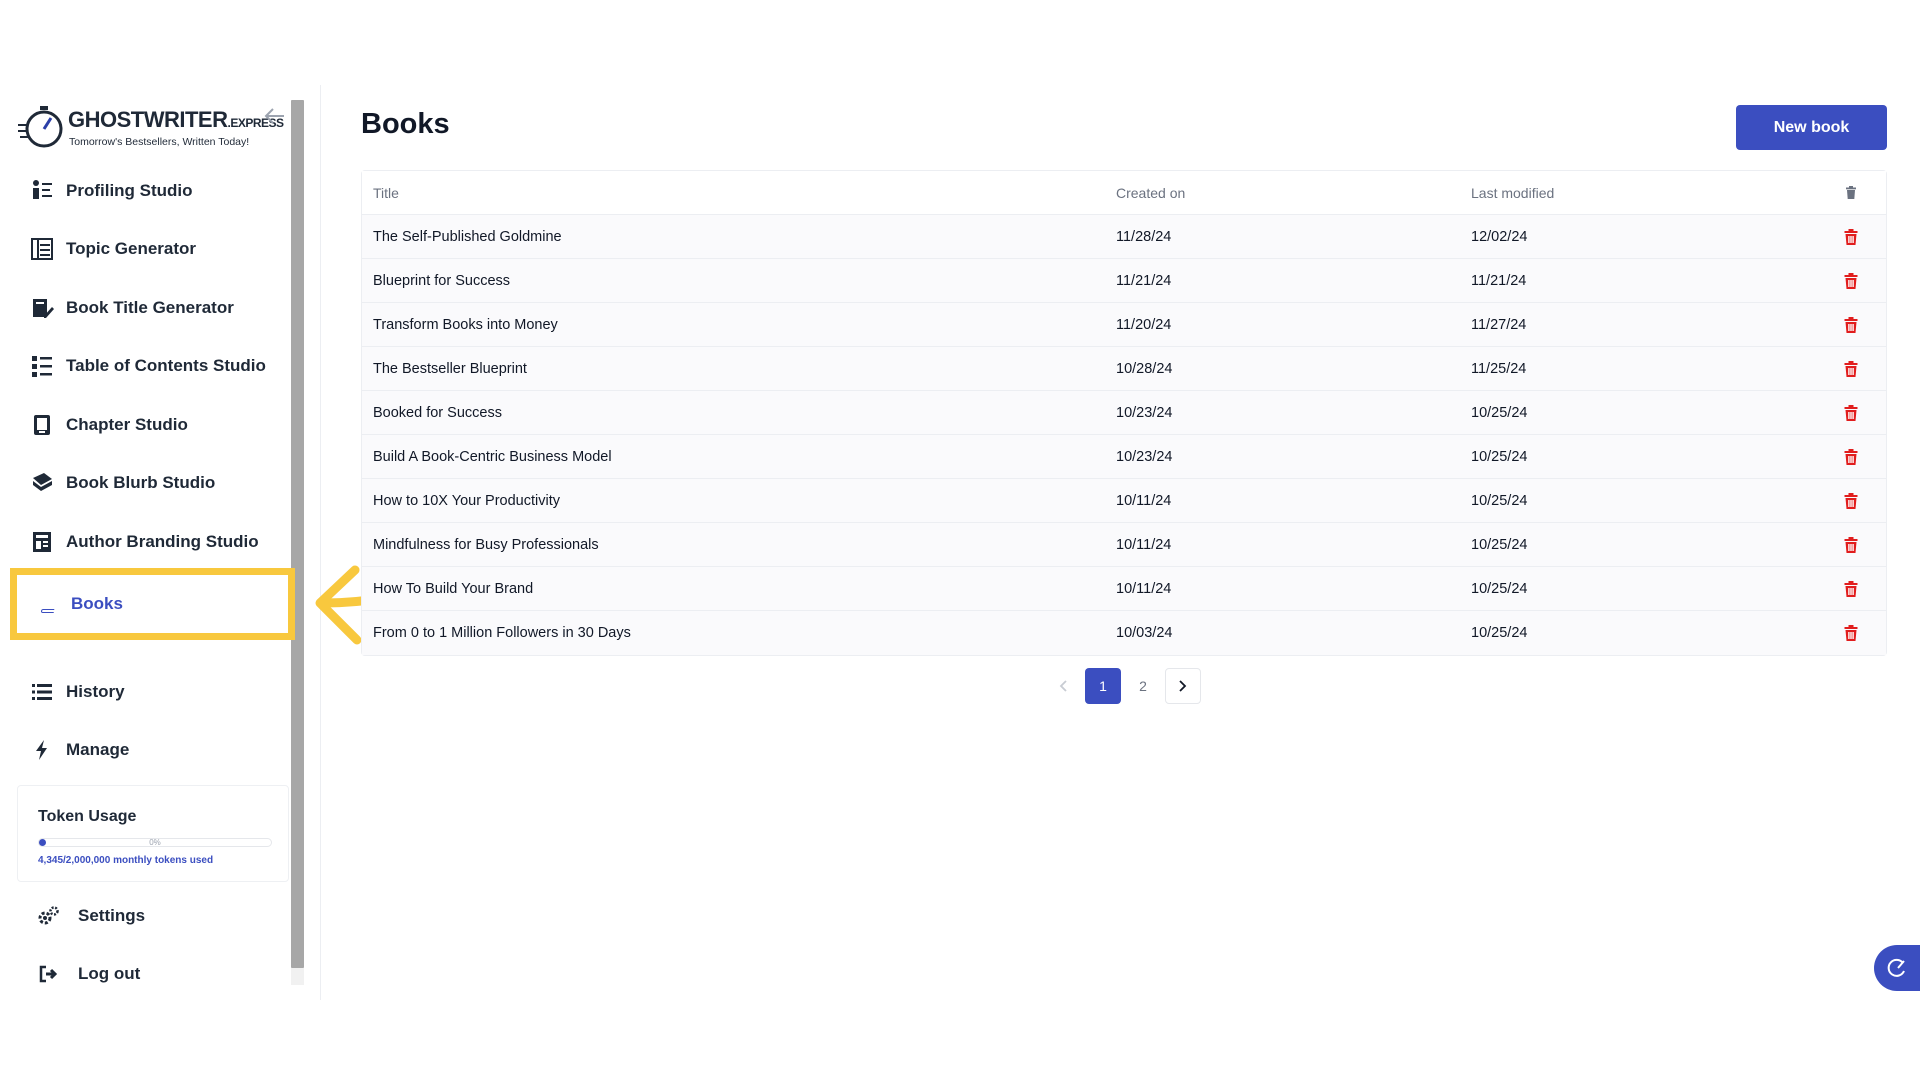  Describe the element at coordinates (739, 457) in the screenshot. I see `book-title-cell: Build A Book-Centric Business Model` at that location.